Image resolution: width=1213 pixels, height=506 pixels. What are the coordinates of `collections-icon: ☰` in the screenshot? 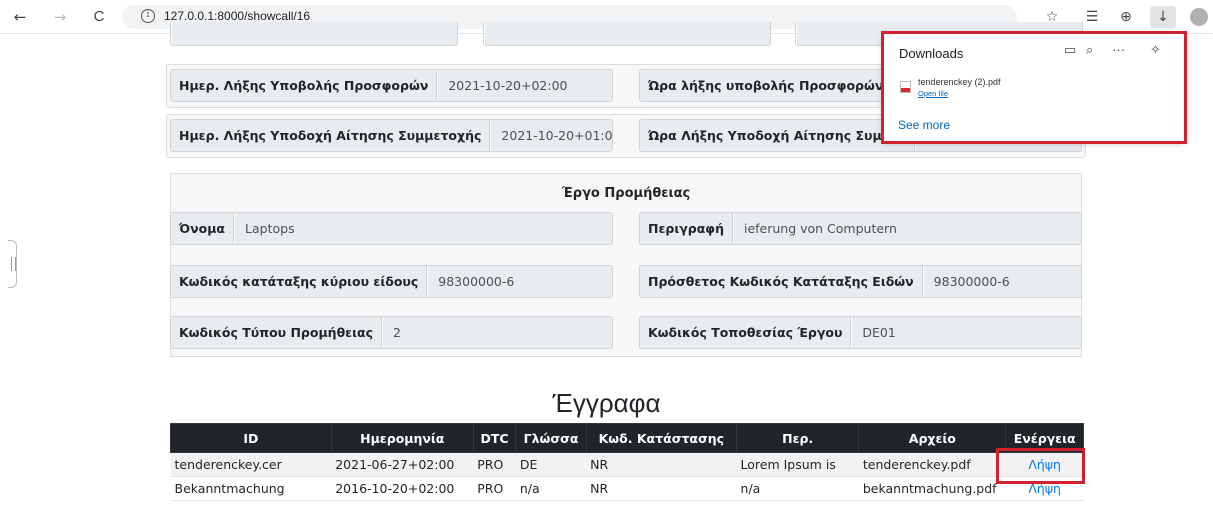 It's located at (1092, 17).